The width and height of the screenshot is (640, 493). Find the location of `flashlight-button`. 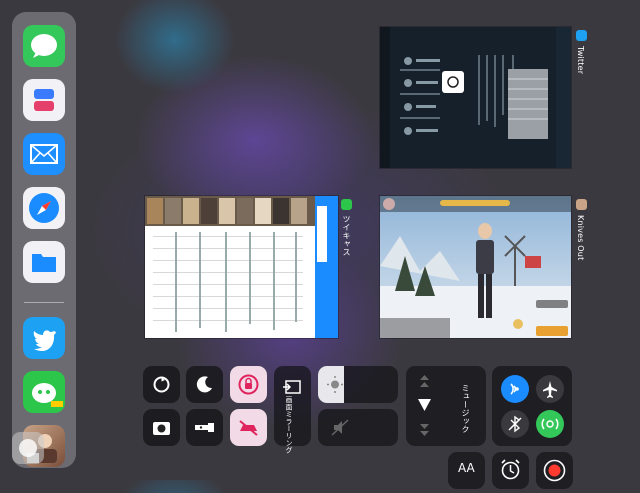

flashlight-button is located at coordinates (204, 427).